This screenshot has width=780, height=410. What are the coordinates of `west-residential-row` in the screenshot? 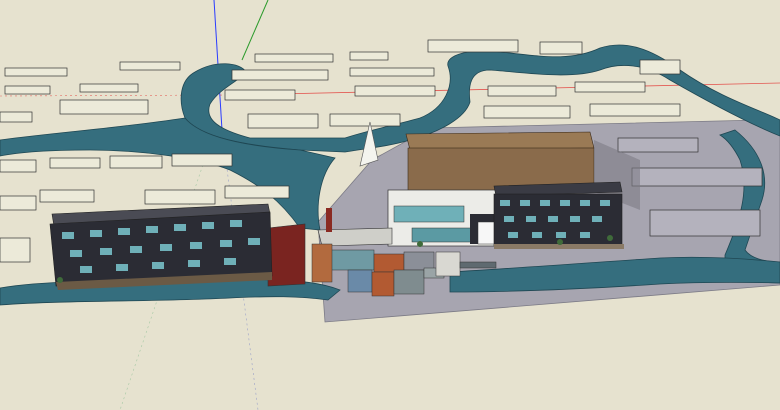 It's located at (161, 246).